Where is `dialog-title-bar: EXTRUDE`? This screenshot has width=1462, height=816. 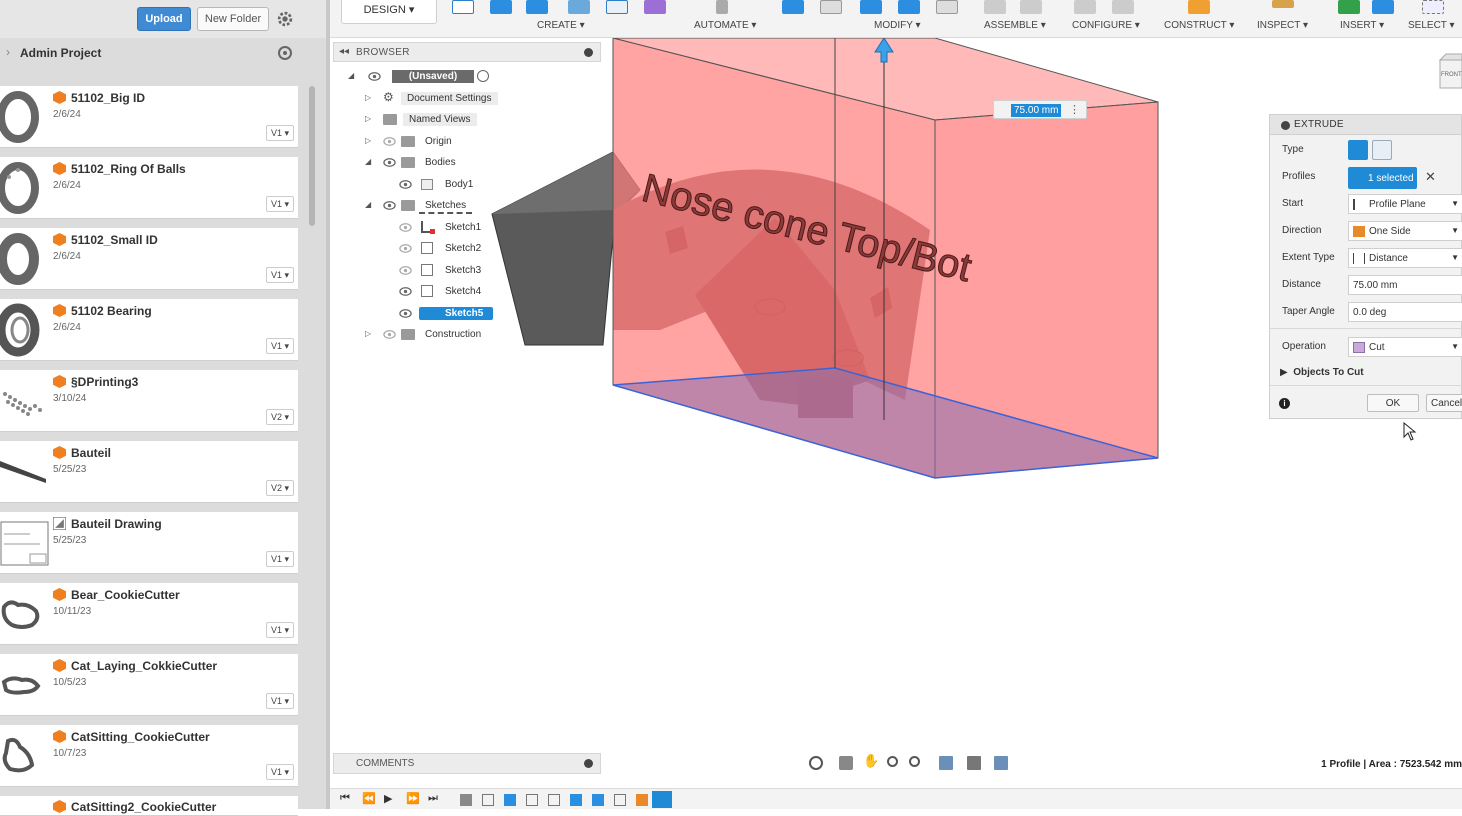
dialog-title-bar: EXTRUDE is located at coordinates (1365, 125).